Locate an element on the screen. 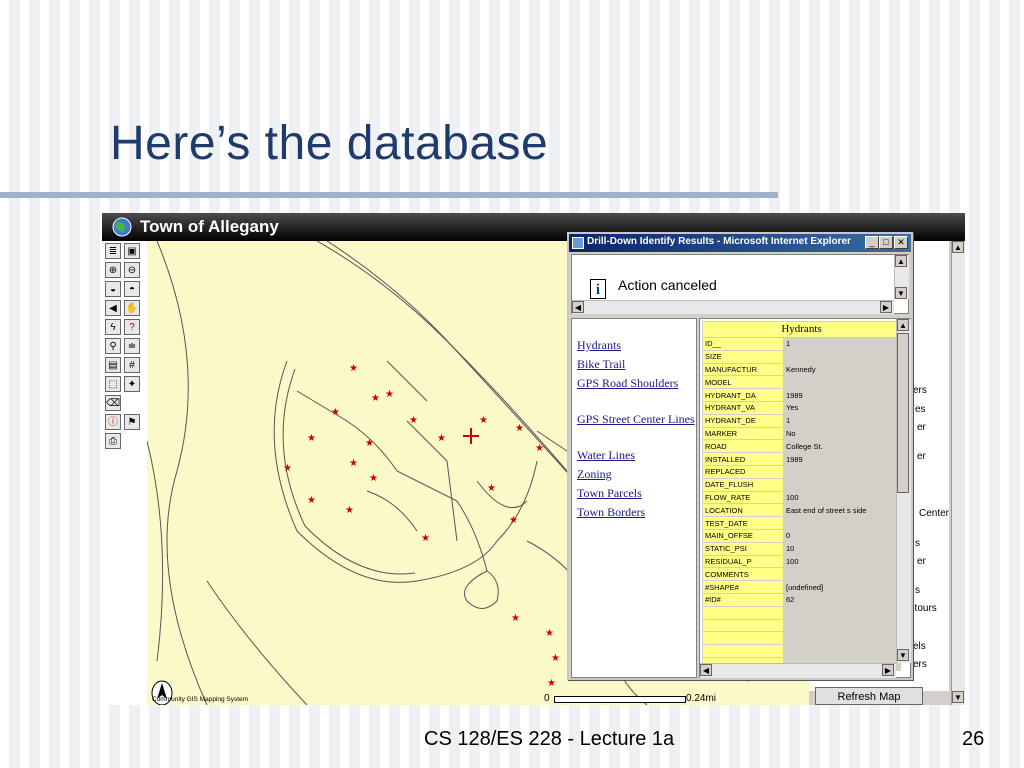 The height and width of the screenshot is (768, 1024). table-vscrollbar: ▲ ▼ is located at coordinates (903, 491).